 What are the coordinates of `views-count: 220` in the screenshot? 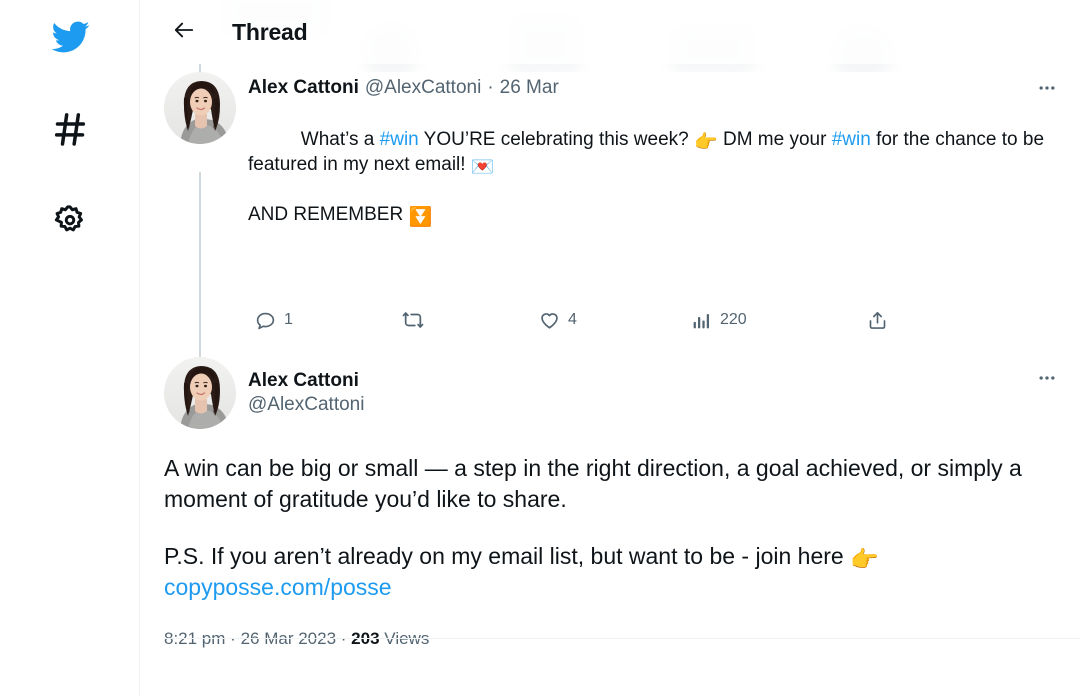 It's located at (733, 319).